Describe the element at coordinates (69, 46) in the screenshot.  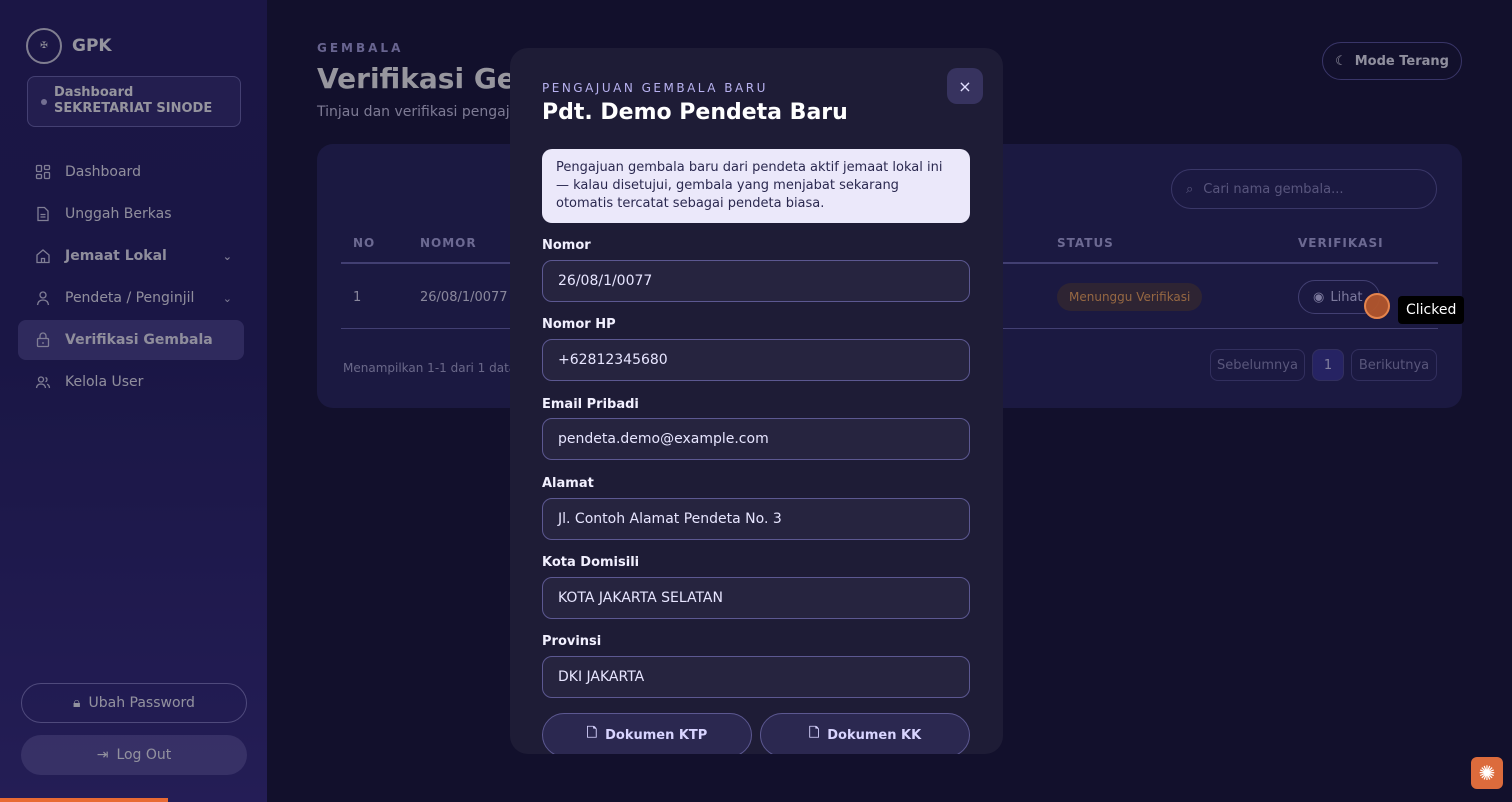
I see `app-logo: ✠ GPK` at that location.